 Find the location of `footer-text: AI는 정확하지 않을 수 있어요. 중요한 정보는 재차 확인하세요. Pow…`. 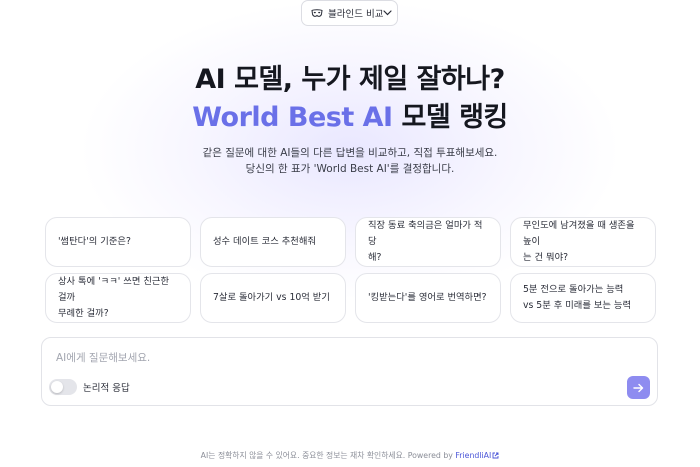

footer-text: AI는 정확하지 않을 수 있어요. 중요한 정보는 재차 확인하세요. Pow… is located at coordinates (328, 455).